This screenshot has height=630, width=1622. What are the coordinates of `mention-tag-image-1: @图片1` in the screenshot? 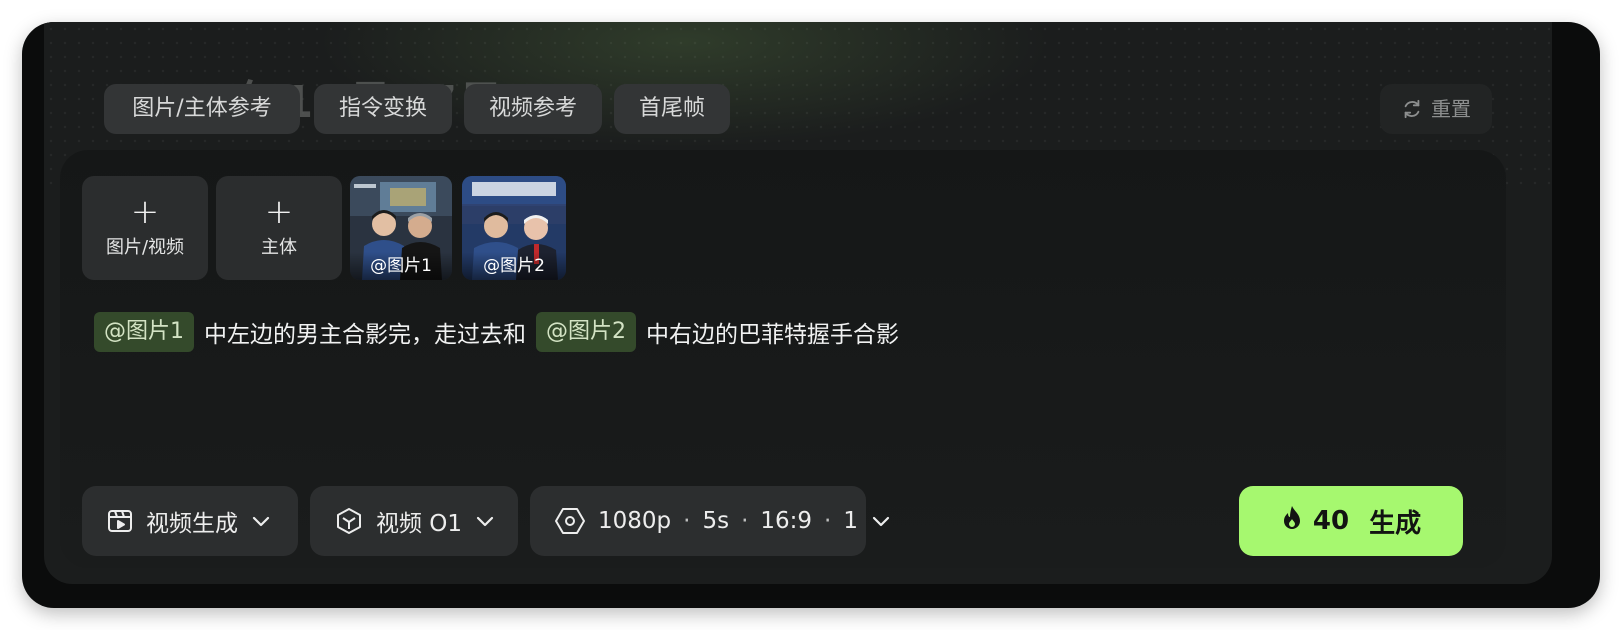 It's located at (144, 332).